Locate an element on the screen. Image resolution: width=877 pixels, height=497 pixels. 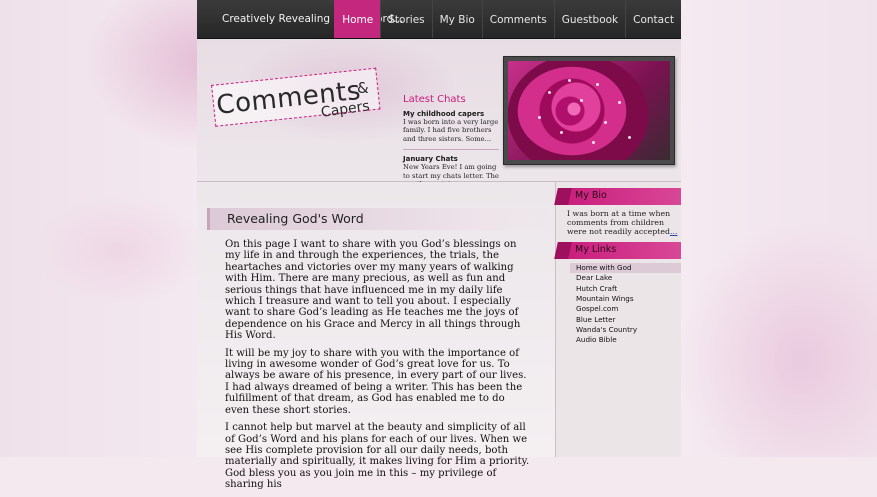
link-audio-bible: Audio Bible is located at coordinates (625, 340).